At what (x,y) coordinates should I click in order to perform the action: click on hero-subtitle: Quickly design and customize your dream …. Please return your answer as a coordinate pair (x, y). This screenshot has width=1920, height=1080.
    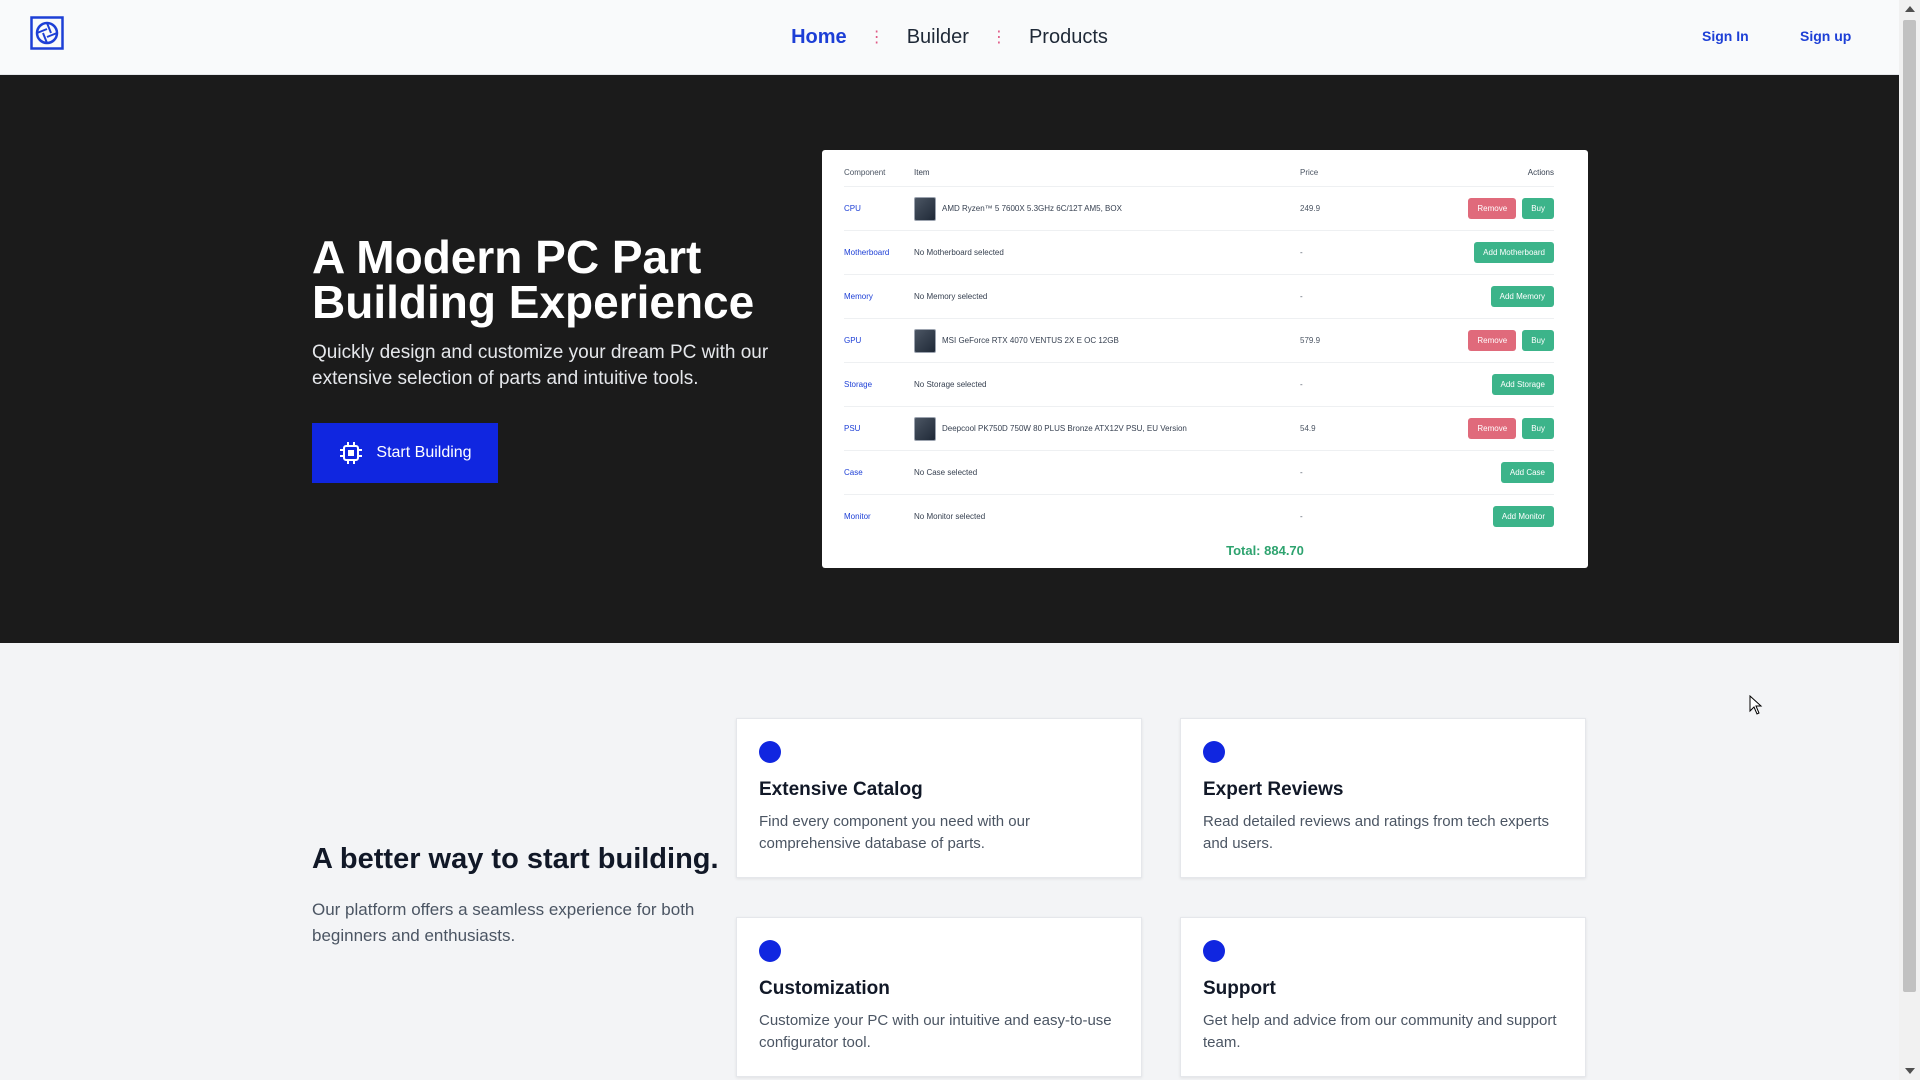
    Looking at the image, I should click on (540, 365).